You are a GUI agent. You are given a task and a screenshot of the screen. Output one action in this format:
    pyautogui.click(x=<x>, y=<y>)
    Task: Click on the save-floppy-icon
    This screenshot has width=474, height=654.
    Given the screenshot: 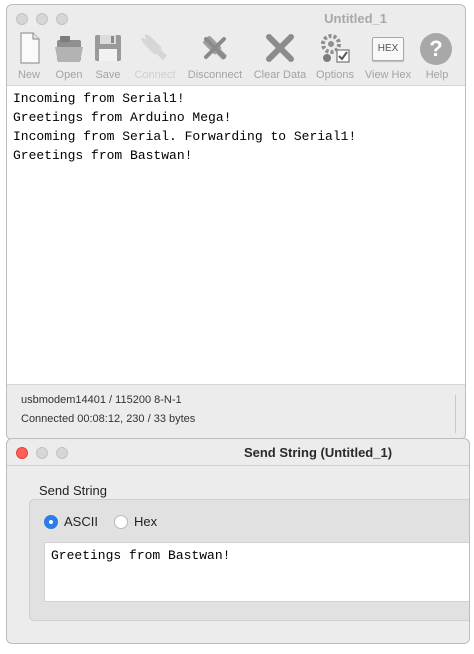 What is the action you would take?
    pyautogui.click(x=108, y=48)
    